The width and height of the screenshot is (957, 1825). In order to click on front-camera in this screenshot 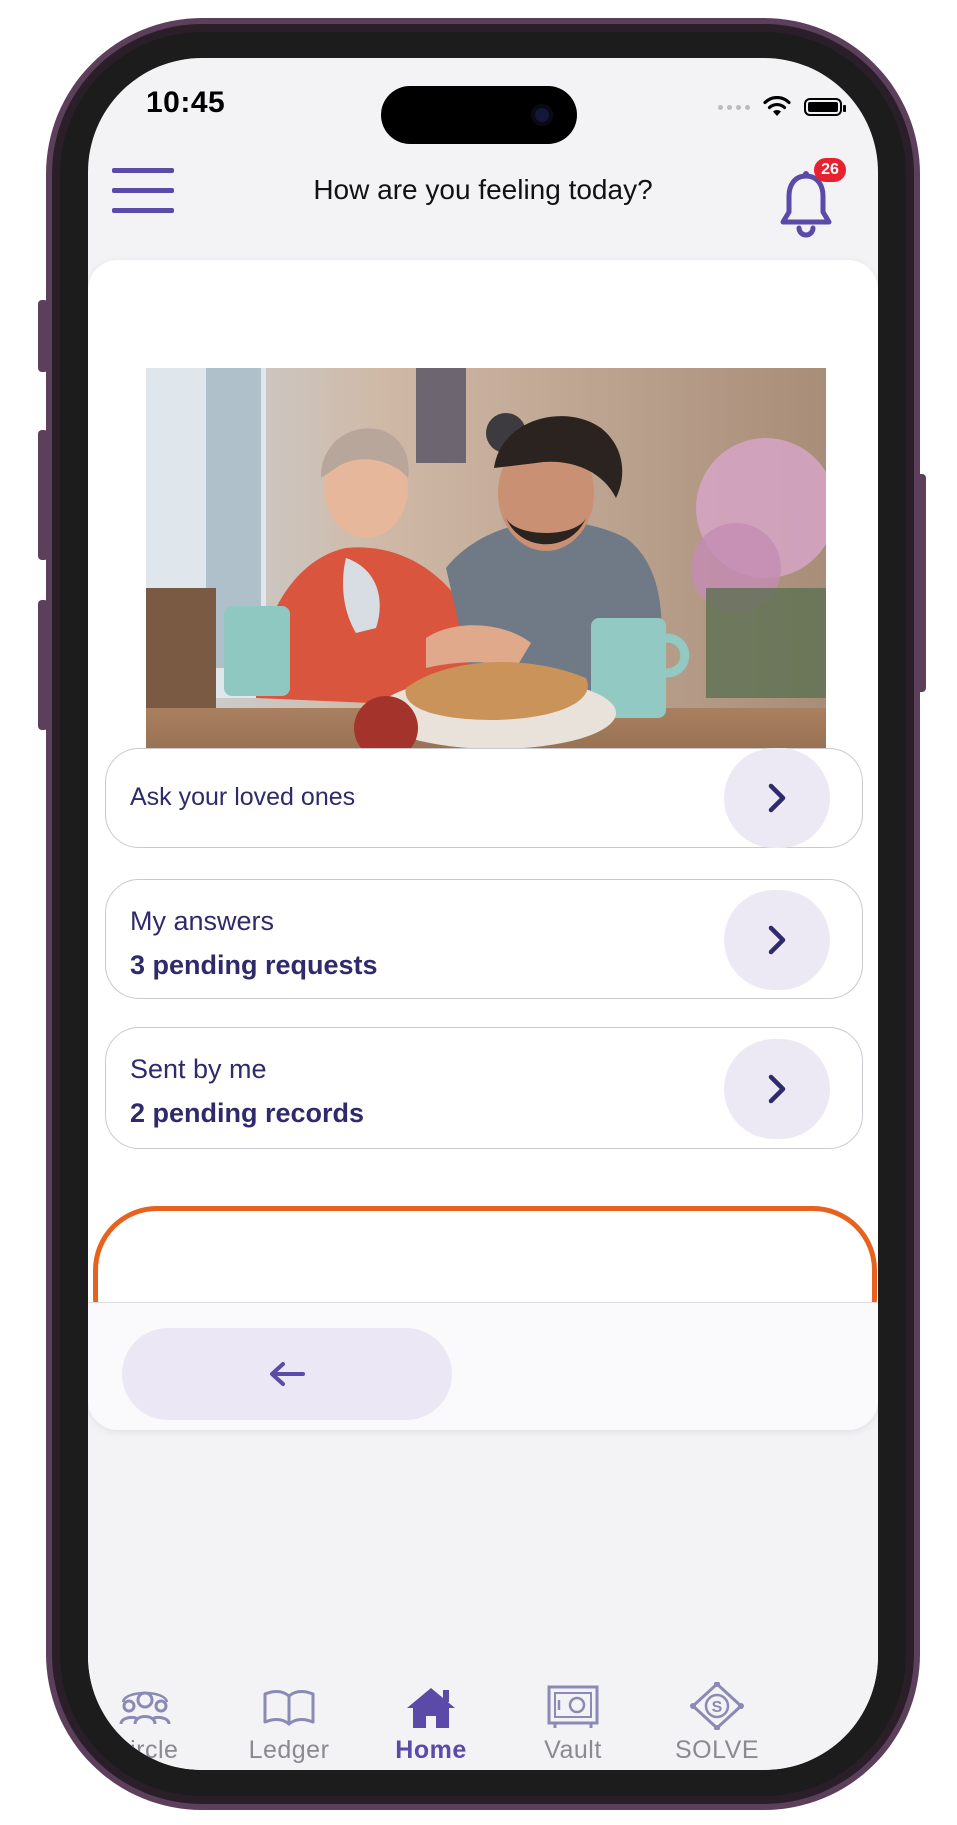, I will do `click(542, 115)`.